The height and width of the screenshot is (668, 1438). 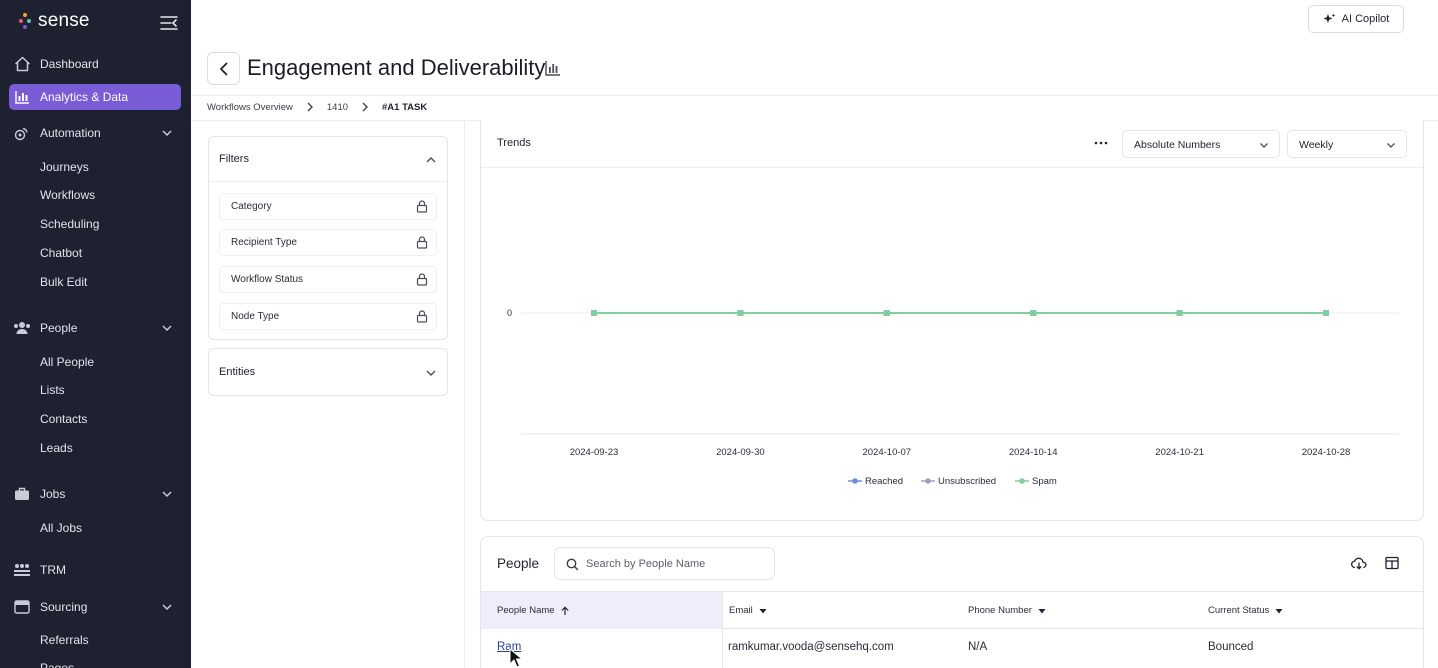 What do you see at coordinates (22, 607) in the screenshot?
I see `sourcing-icon` at bounding box center [22, 607].